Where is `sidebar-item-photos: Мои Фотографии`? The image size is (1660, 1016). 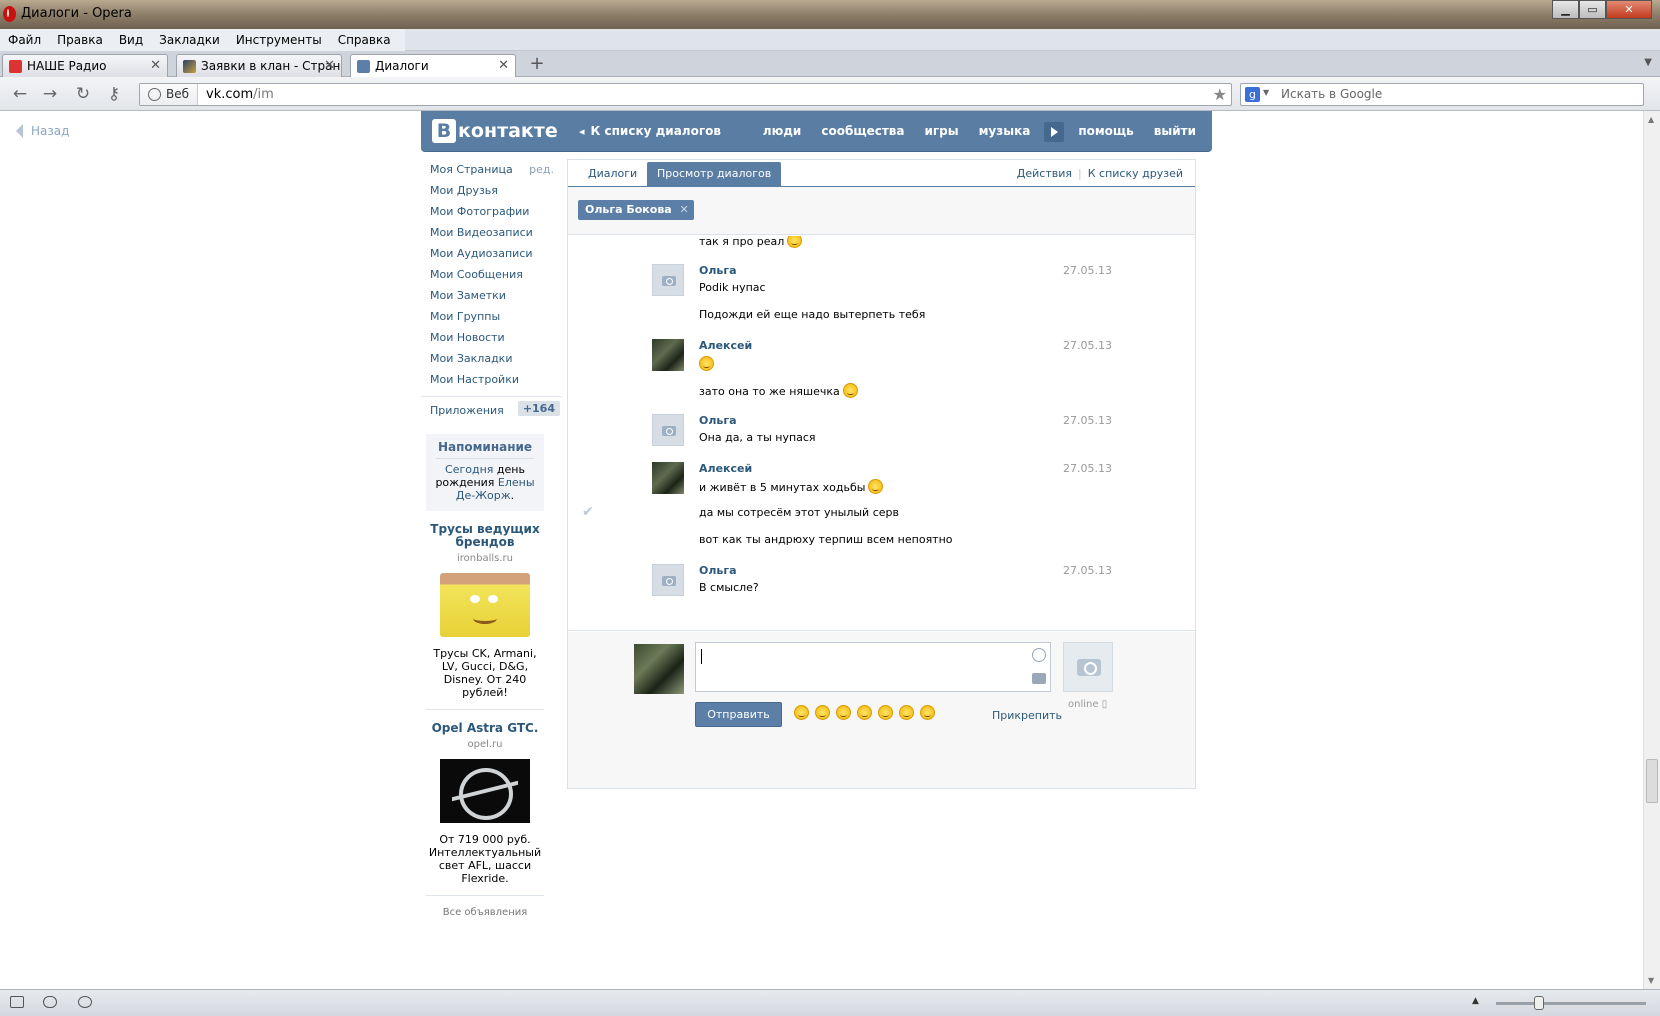 sidebar-item-photos: Мои Фотографии is located at coordinates (491, 211).